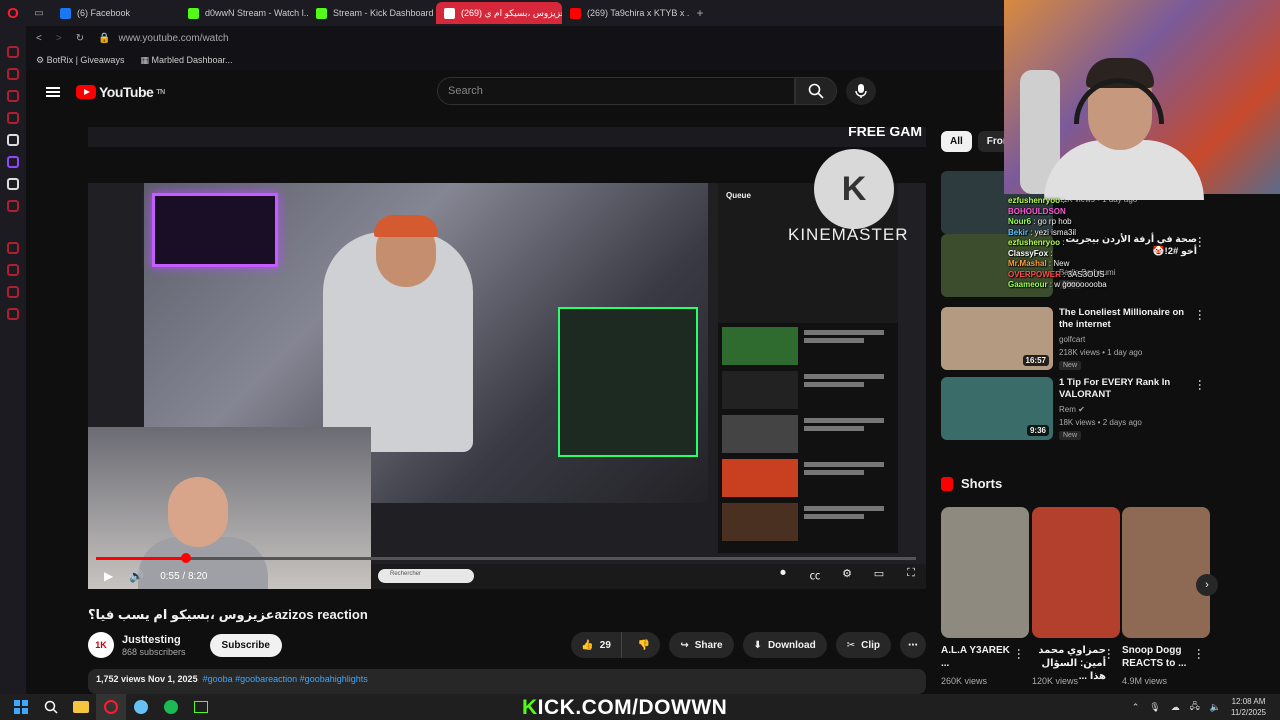  What do you see at coordinates (13, 270) in the screenshot?
I see `clock-icon` at bounding box center [13, 270].